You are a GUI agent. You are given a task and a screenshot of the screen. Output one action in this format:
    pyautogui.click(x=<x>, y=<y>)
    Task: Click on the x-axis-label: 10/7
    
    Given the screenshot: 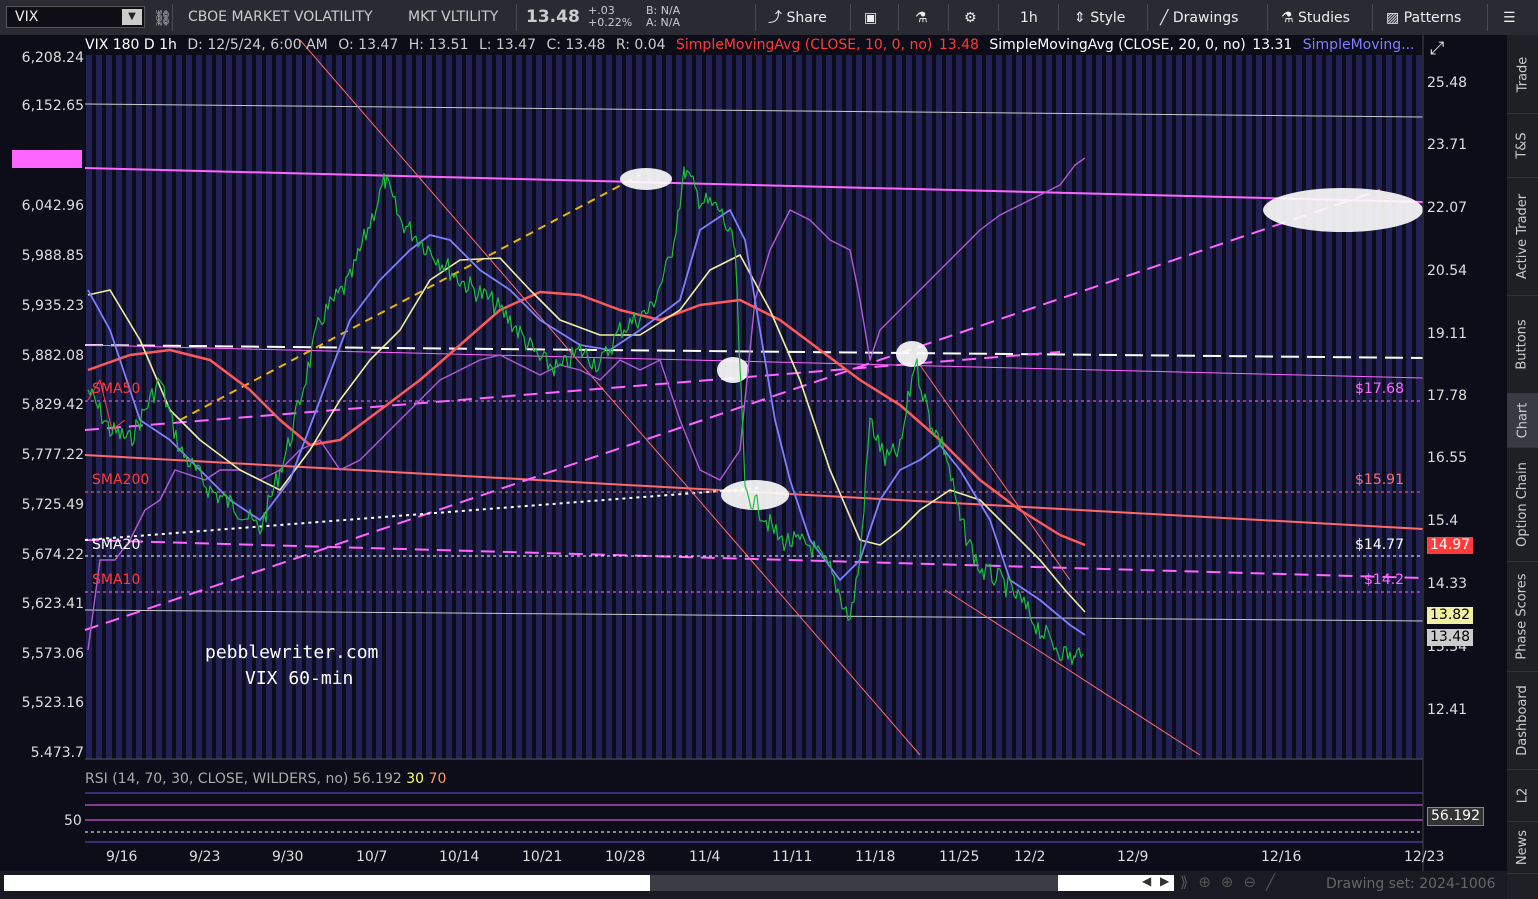 What is the action you would take?
    pyautogui.click(x=372, y=857)
    